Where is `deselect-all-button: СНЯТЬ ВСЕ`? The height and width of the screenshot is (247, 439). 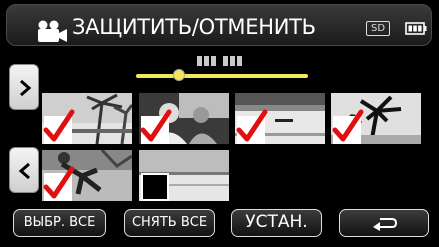
deselect-all-button: СНЯТЬ ВСЕ is located at coordinates (169, 223).